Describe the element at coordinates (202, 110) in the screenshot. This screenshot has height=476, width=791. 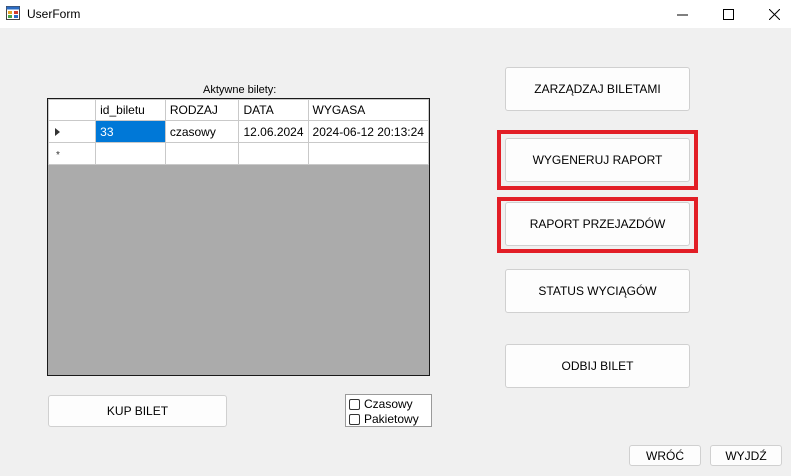
I see `column-header-rodzaj: RODZAJ` at that location.